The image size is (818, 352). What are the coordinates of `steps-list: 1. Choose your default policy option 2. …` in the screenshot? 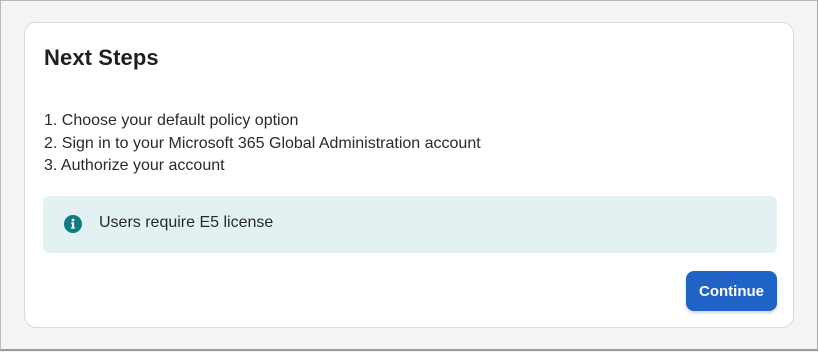 It's located at (262, 144).